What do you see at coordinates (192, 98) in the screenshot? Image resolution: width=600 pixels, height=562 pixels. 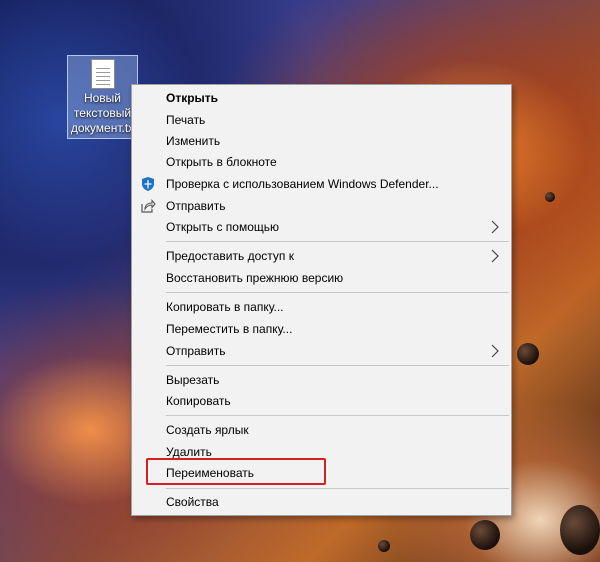 I see `menu-item-label: Открыть` at bounding box center [192, 98].